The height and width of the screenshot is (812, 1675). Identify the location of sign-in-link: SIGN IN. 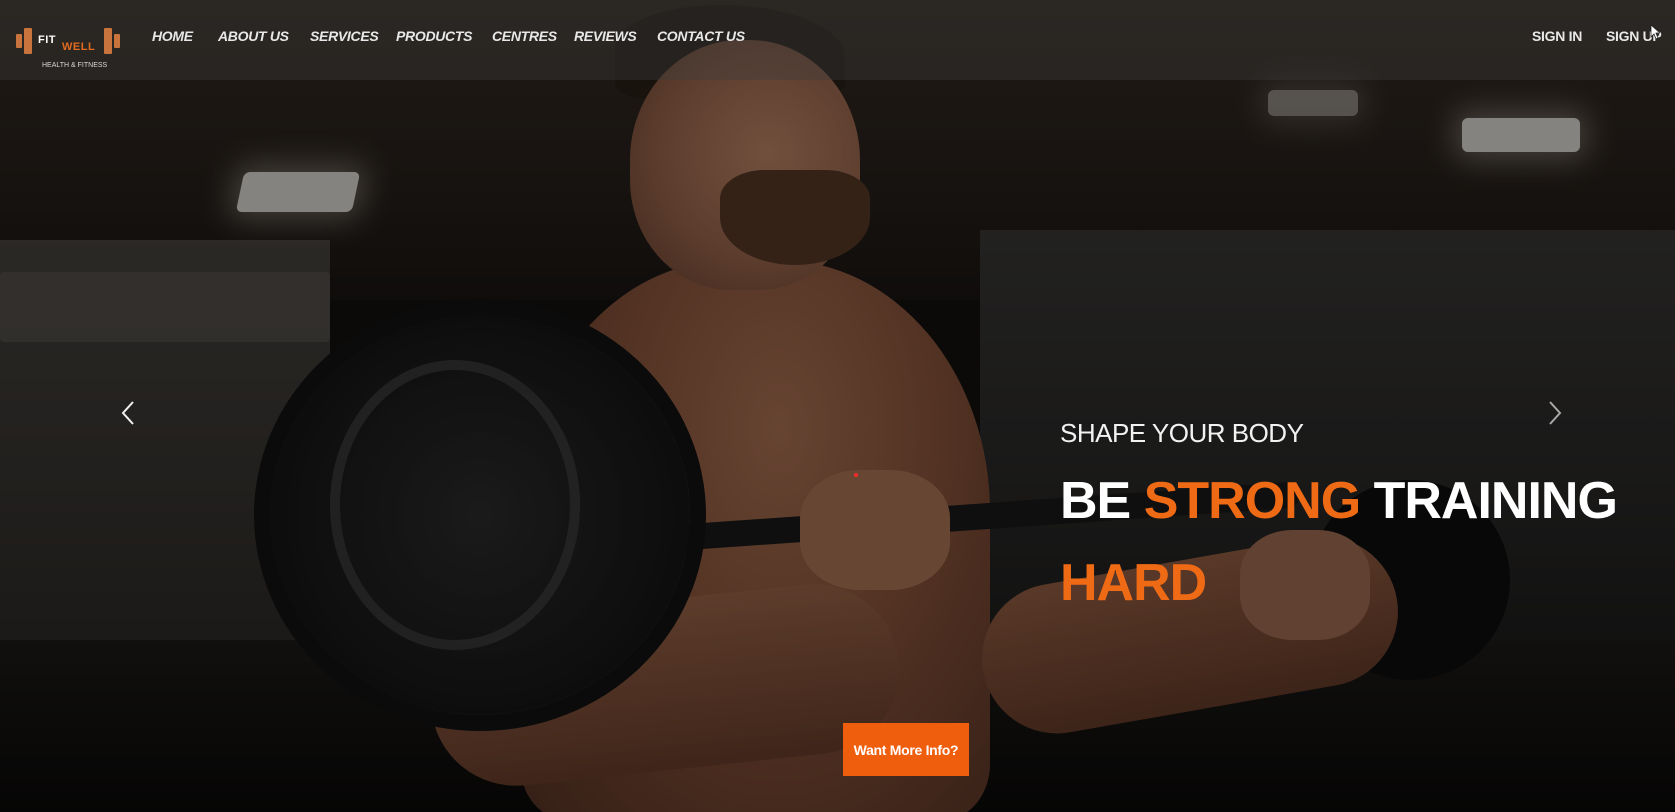
(1557, 36).